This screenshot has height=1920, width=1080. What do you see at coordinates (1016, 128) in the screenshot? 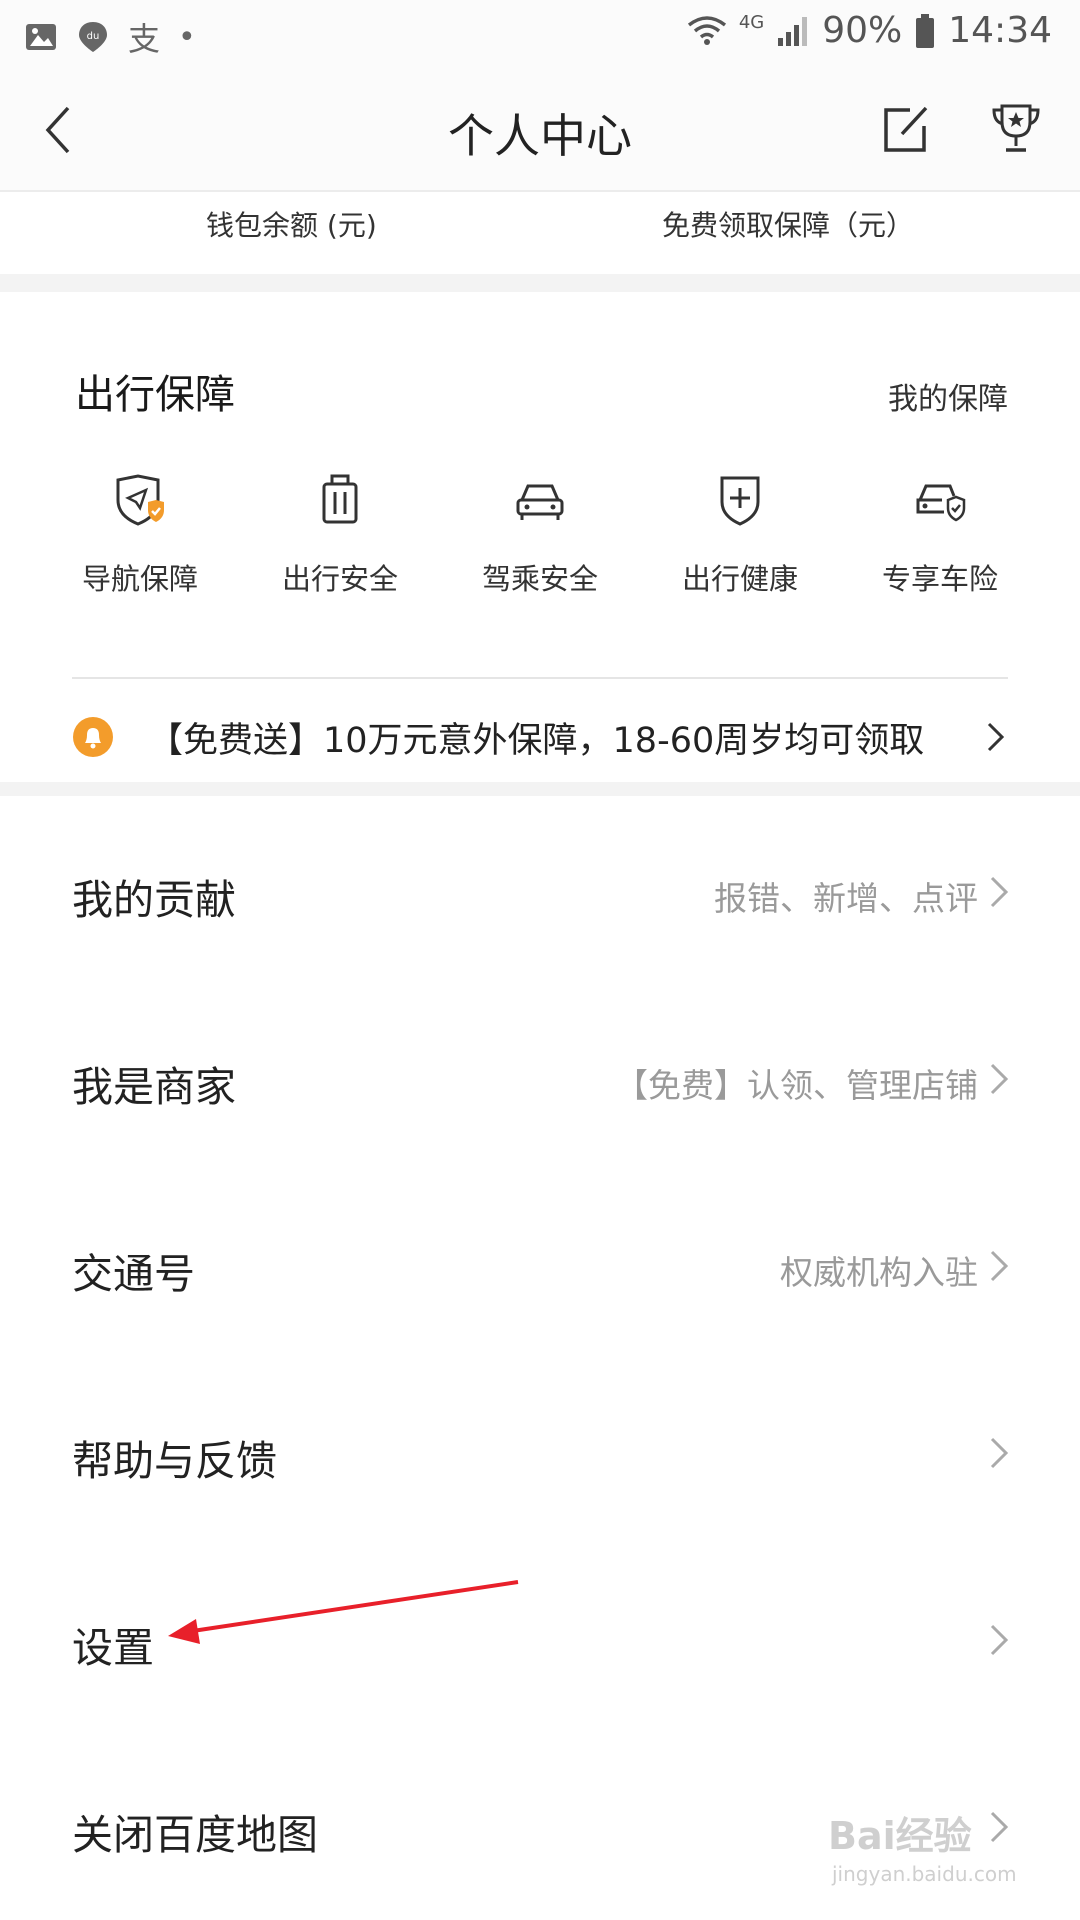
I see `trophy-icon` at bounding box center [1016, 128].